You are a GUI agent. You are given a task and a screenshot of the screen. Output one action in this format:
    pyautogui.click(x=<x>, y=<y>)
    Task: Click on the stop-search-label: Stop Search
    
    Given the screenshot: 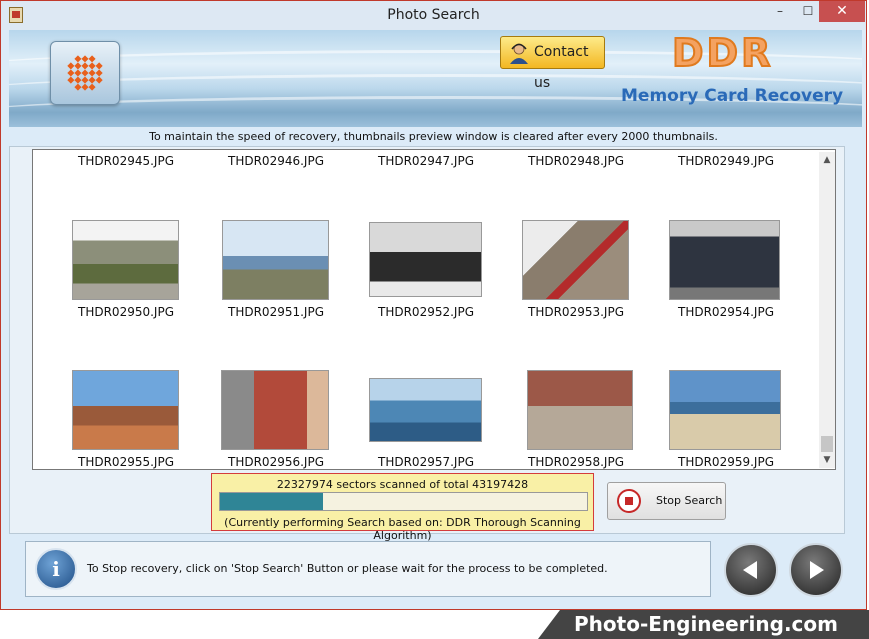 What is the action you would take?
    pyautogui.click(x=689, y=500)
    